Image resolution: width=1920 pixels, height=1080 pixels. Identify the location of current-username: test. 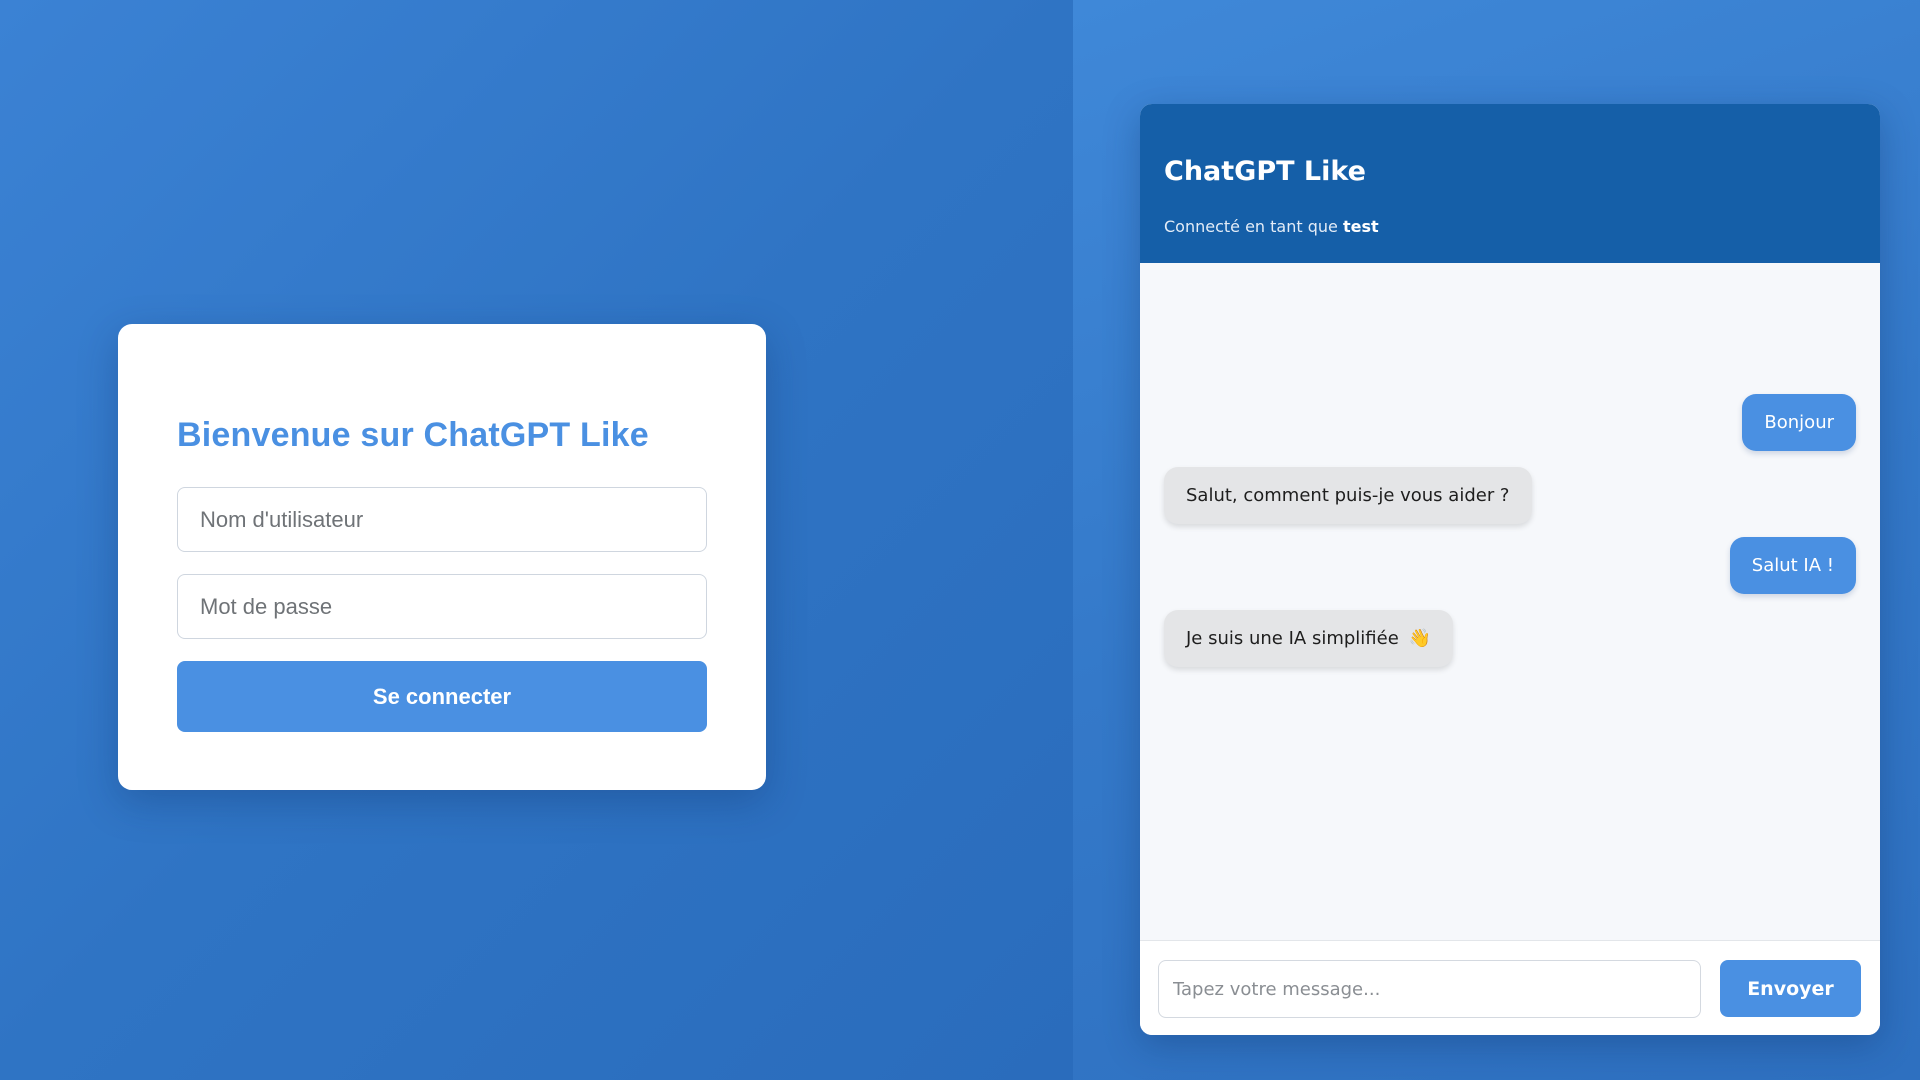
(1360, 226).